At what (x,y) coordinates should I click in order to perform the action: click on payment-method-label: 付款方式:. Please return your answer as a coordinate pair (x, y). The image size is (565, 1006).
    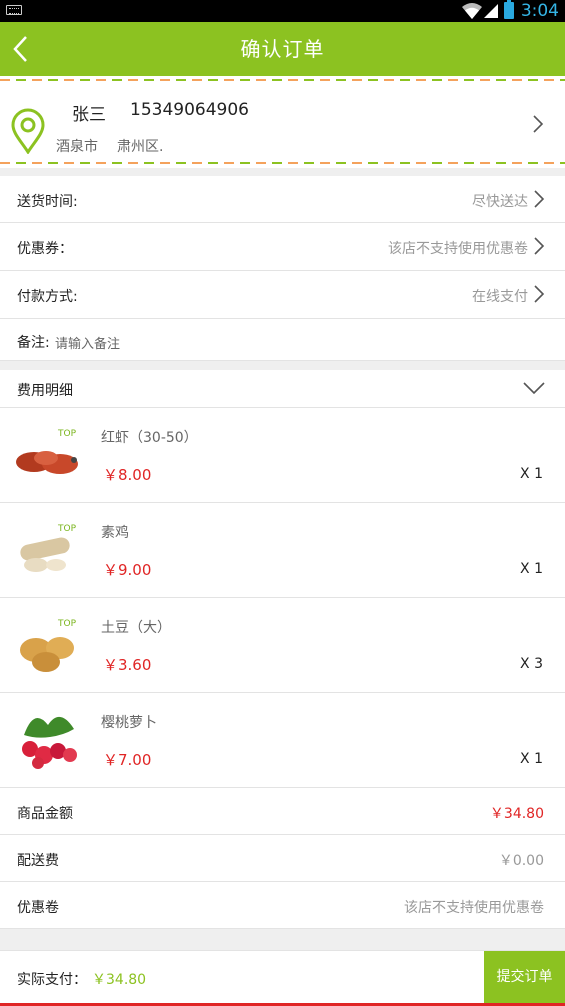
    Looking at the image, I should click on (47, 297).